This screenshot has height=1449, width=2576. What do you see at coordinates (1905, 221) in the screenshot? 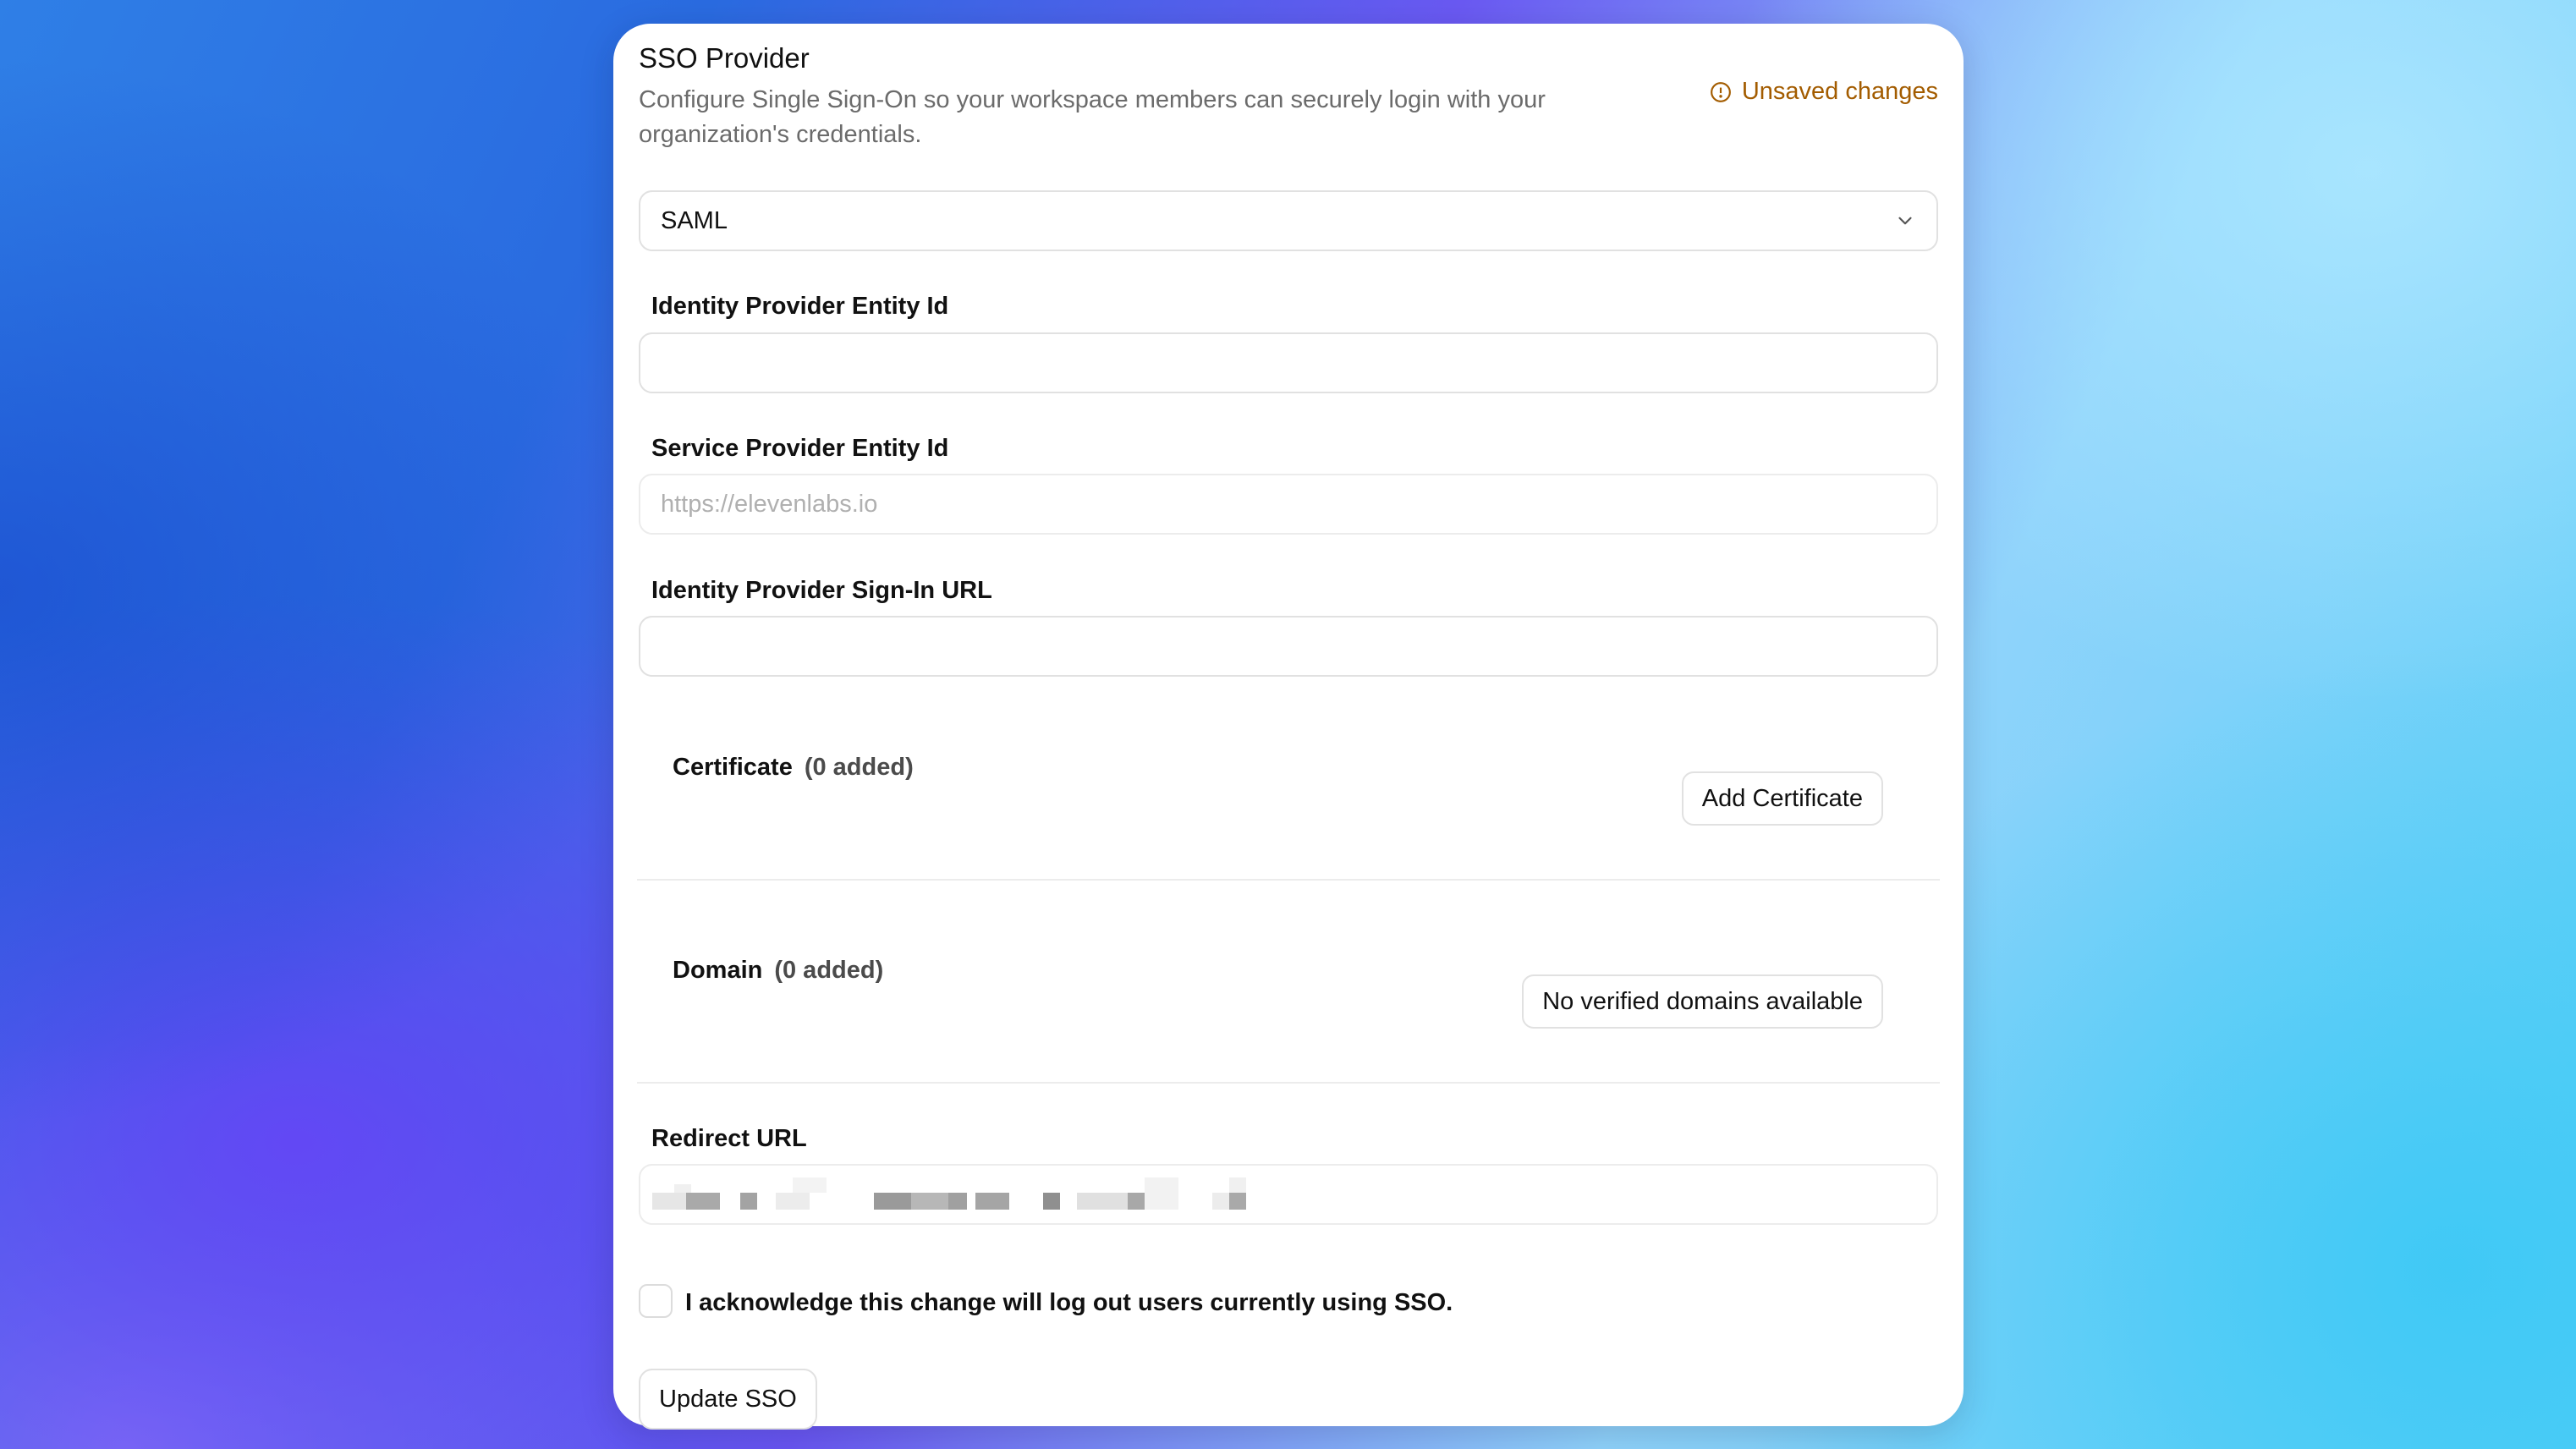
I see `chevron-down-icon` at bounding box center [1905, 221].